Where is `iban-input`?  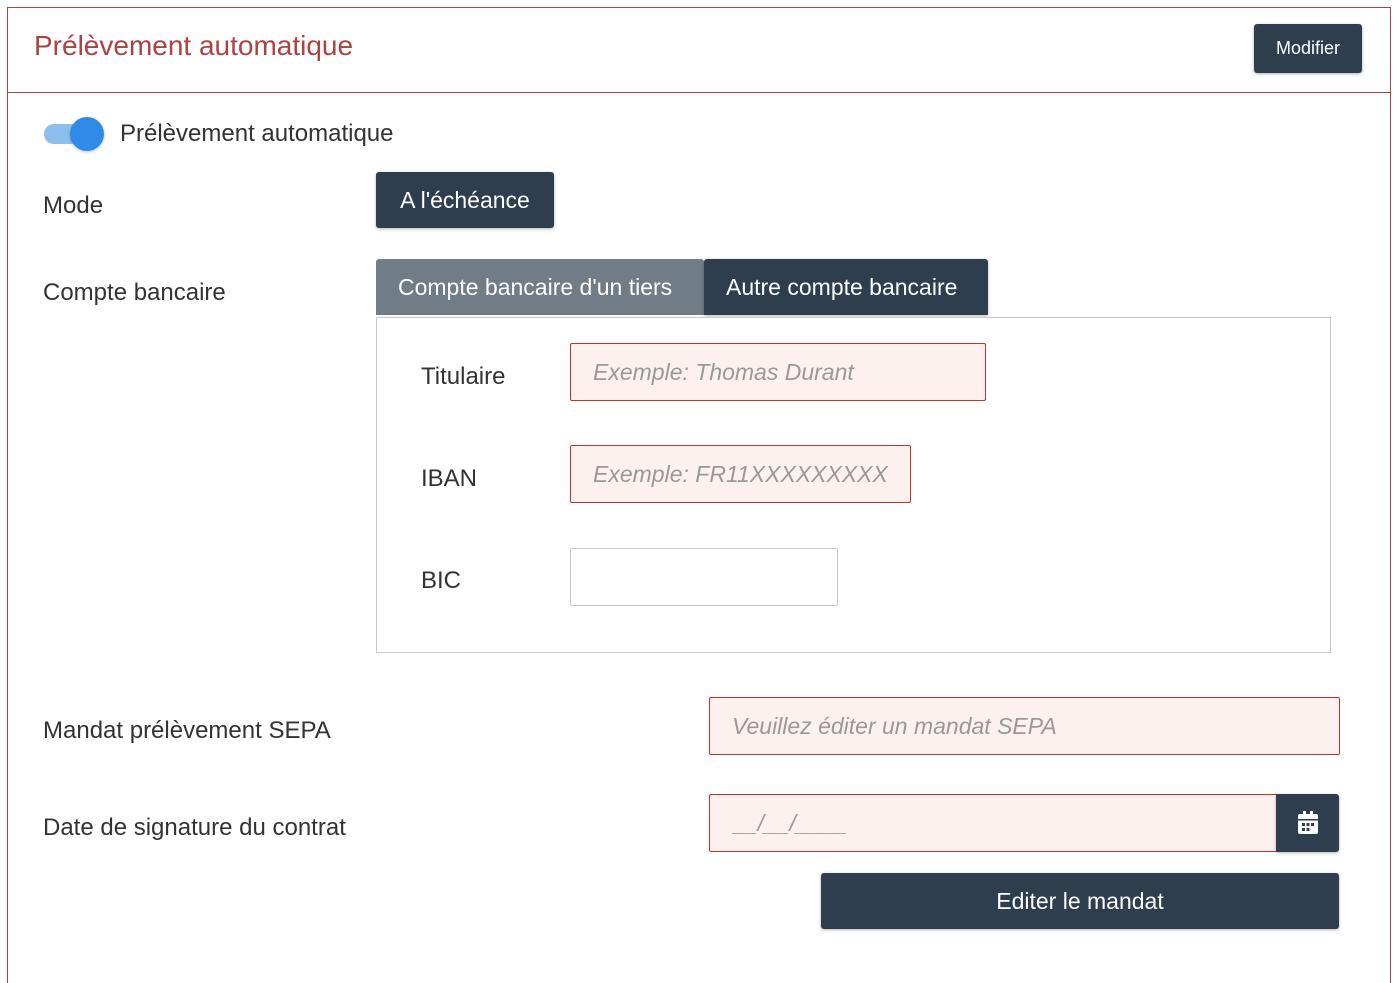
iban-input is located at coordinates (740, 474).